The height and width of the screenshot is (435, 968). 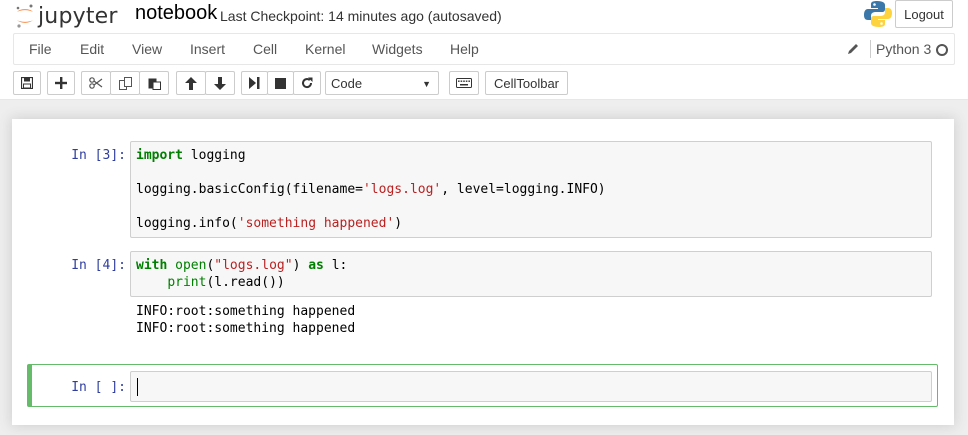 What do you see at coordinates (316, 265) in the screenshot?
I see `code-keyword: as` at bounding box center [316, 265].